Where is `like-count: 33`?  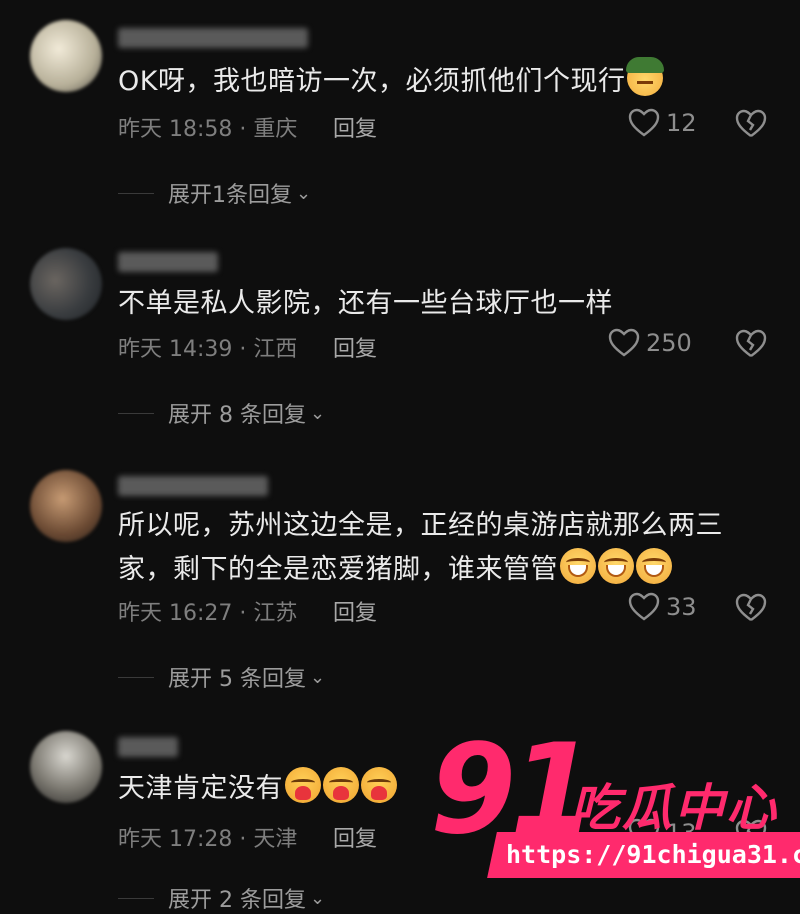
like-count: 33 is located at coordinates (681, 607).